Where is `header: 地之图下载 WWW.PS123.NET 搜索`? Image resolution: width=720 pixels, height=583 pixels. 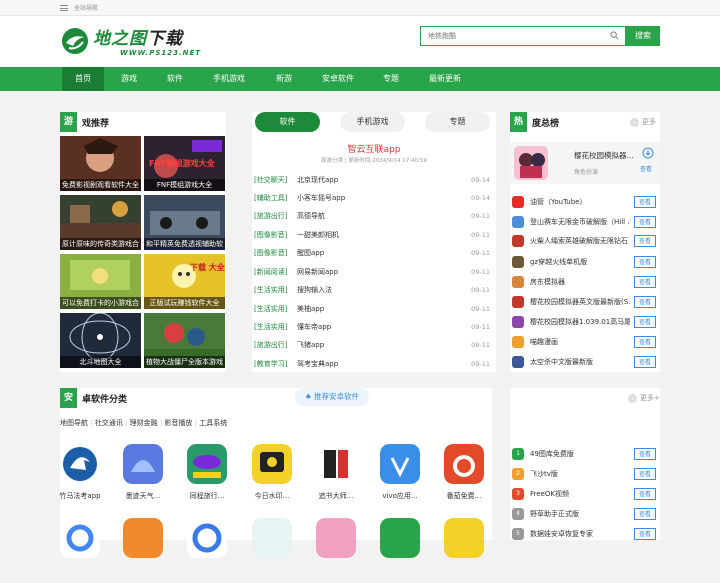 header: 地之图下载 WWW.PS123.NET 搜索 is located at coordinates (360, 41).